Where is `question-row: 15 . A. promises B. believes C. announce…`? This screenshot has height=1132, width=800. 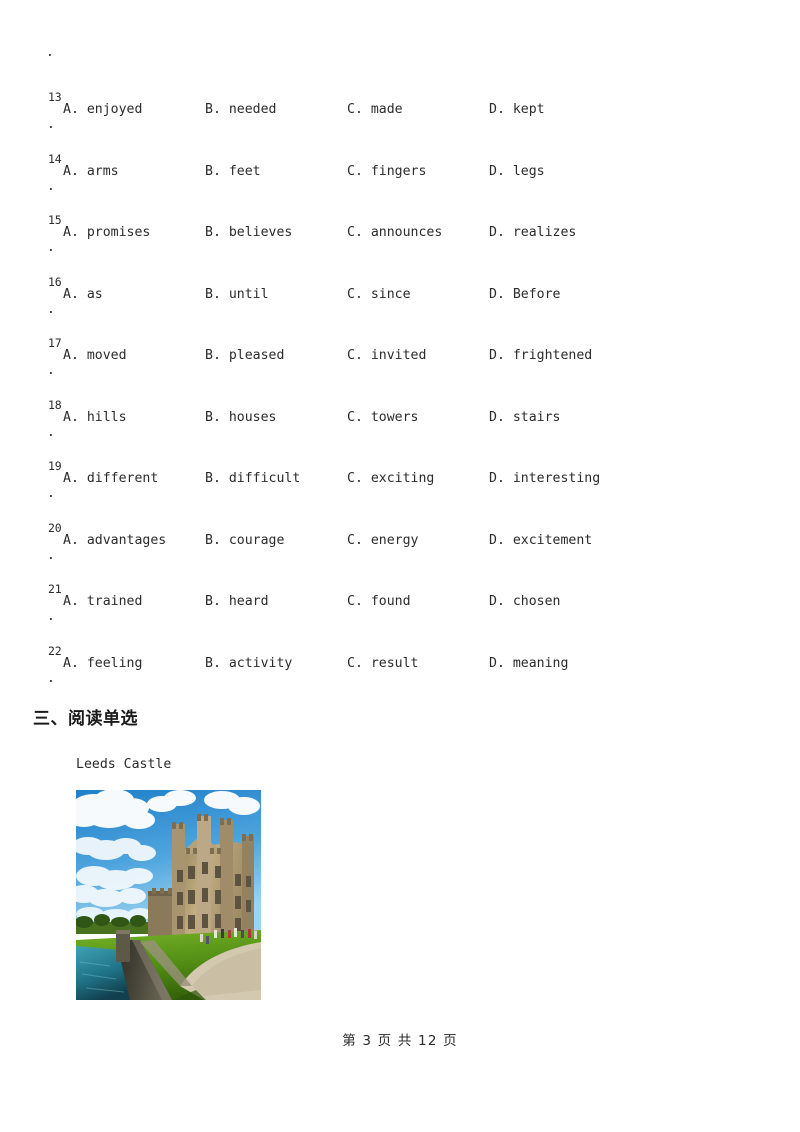
question-row: 15 . A. promises B. believes C. announce… is located at coordinates (400, 240).